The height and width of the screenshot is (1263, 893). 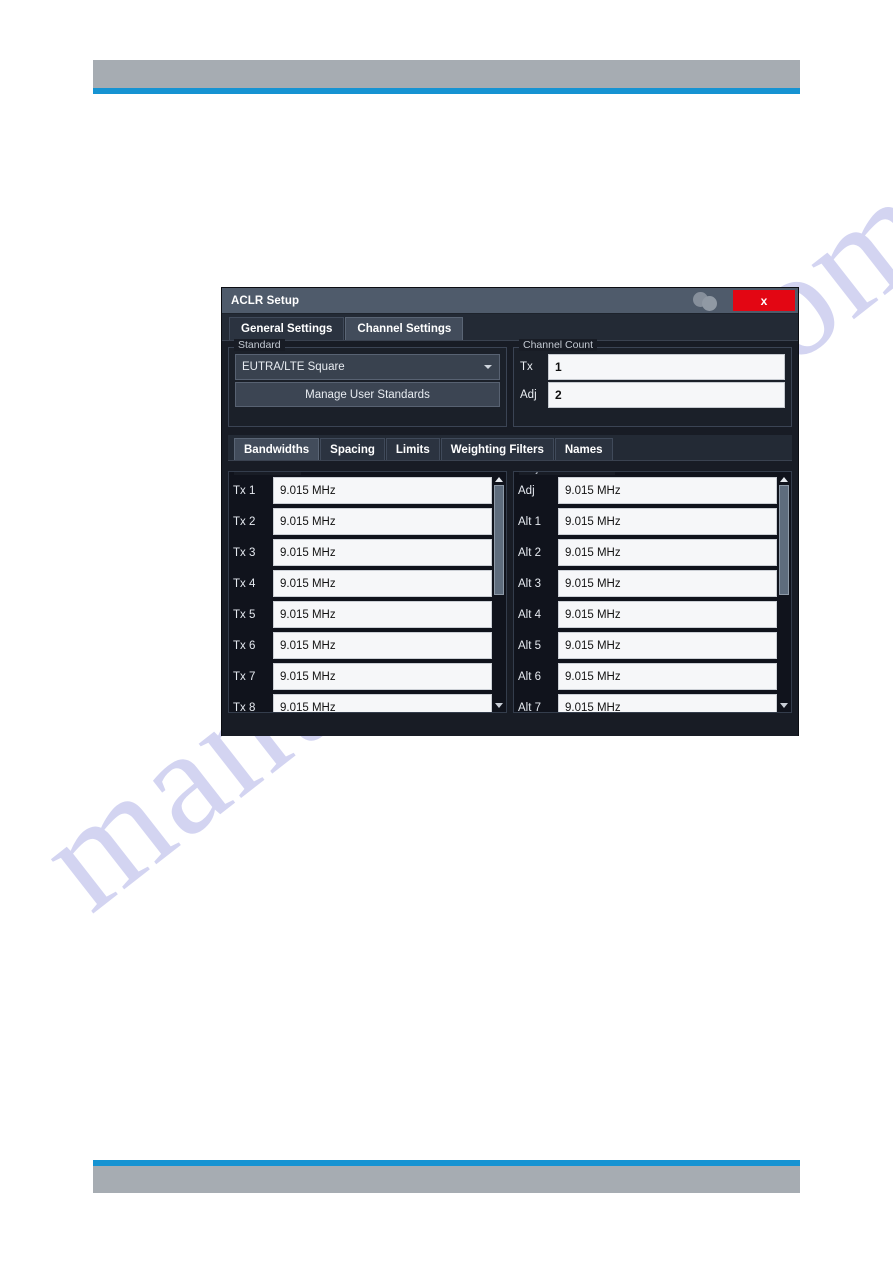 What do you see at coordinates (510, 301) in the screenshot?
I see `dialog-titlebar: ACLR Setup x` at bounding box center [510, 301].